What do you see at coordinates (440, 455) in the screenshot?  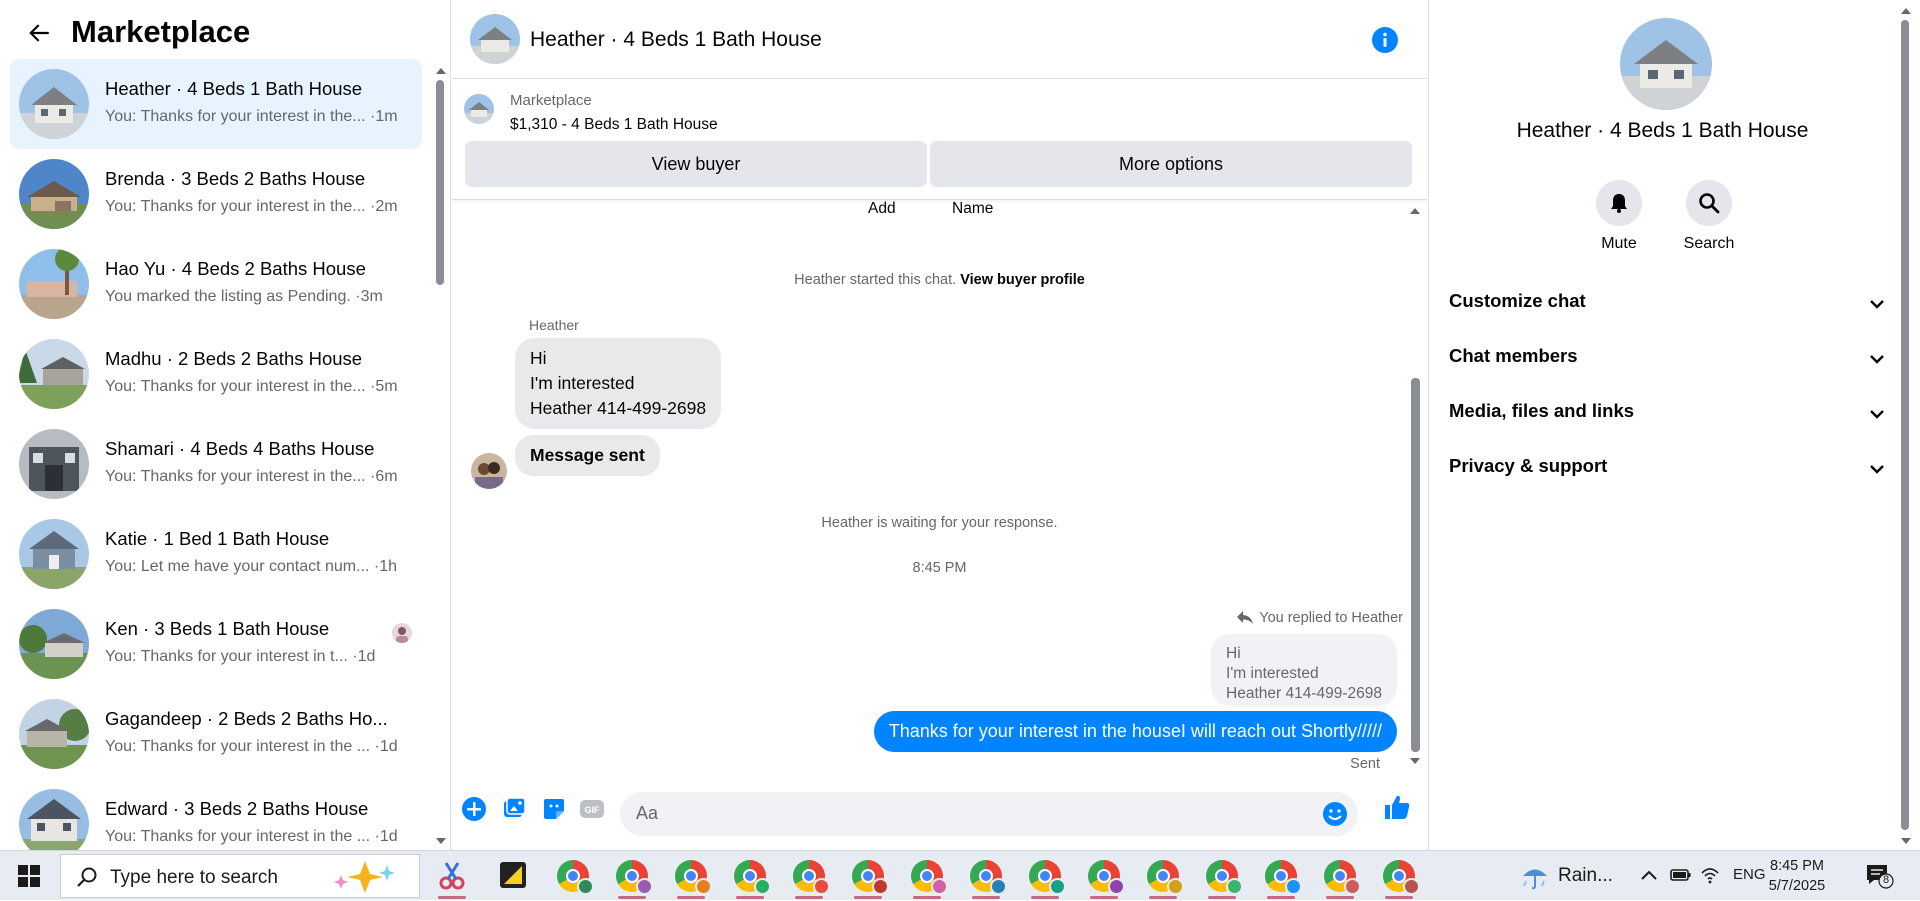 I see `sidebar-scrollbar` at bounding box center [440, 455].